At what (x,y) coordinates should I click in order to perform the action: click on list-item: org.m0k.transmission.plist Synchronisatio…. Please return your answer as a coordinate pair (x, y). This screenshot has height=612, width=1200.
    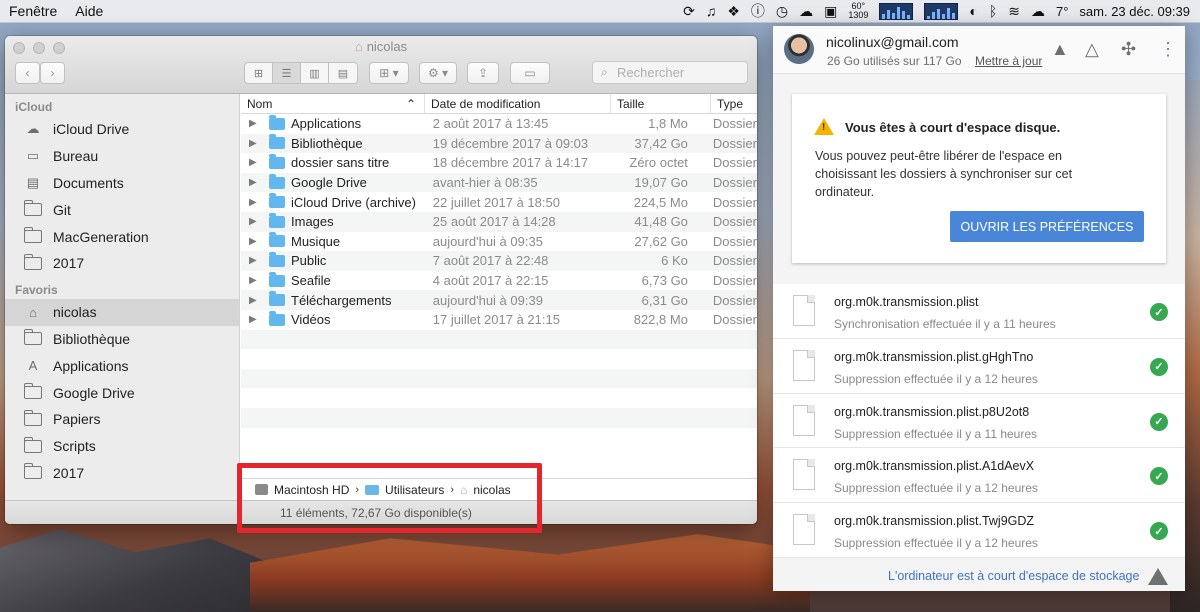
    Looking at the image, I should click on (979, 311).